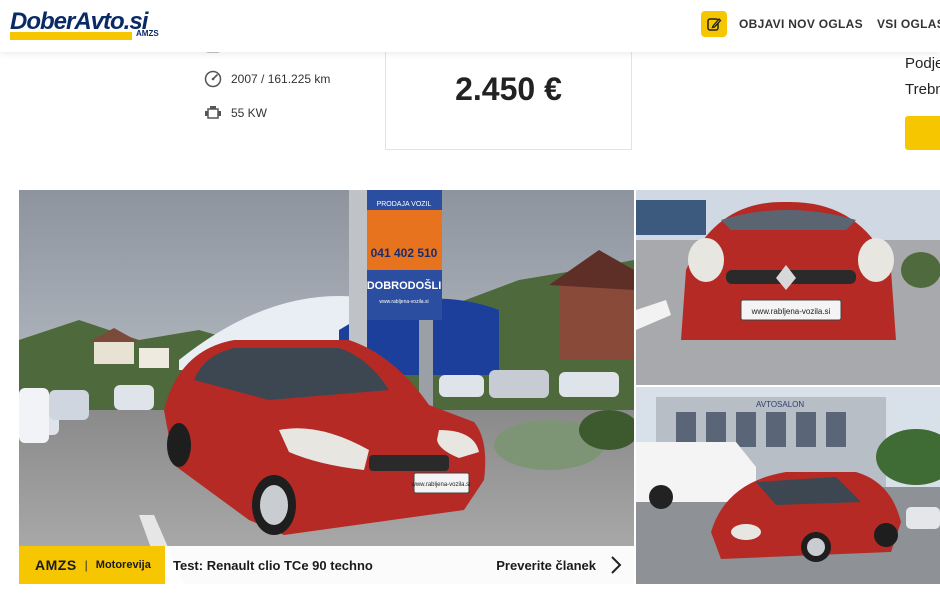 The width and height of the screenshot is (940, 602). I want to click on publish-ad-link: OBJAVI NOV OGLAS, so click(801, 24).